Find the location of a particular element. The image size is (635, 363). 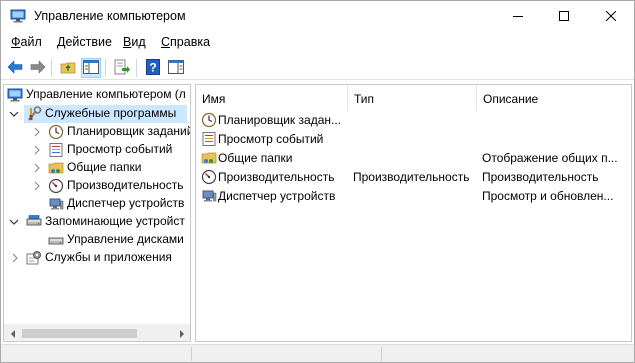

menu-file: Файл is located at coordinates (26, 42).